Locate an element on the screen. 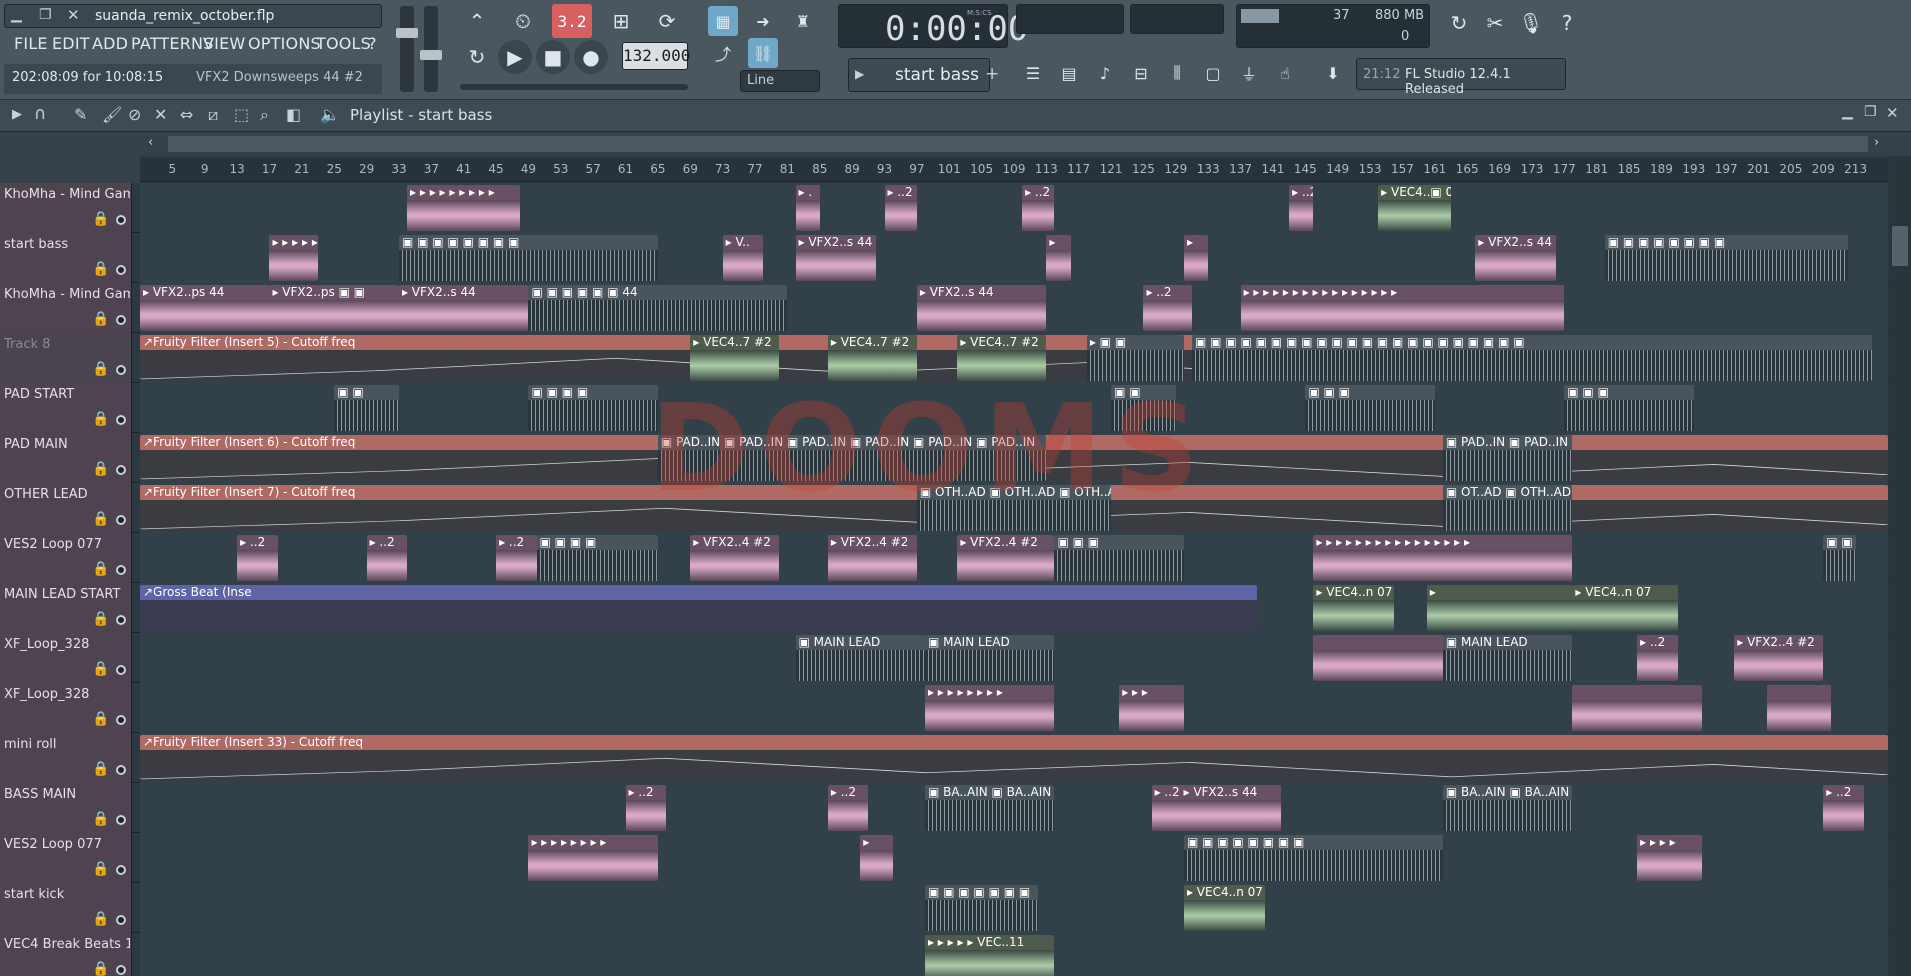  typing-keyboard-icon: ⊞ is located at coordinates (621, 21).